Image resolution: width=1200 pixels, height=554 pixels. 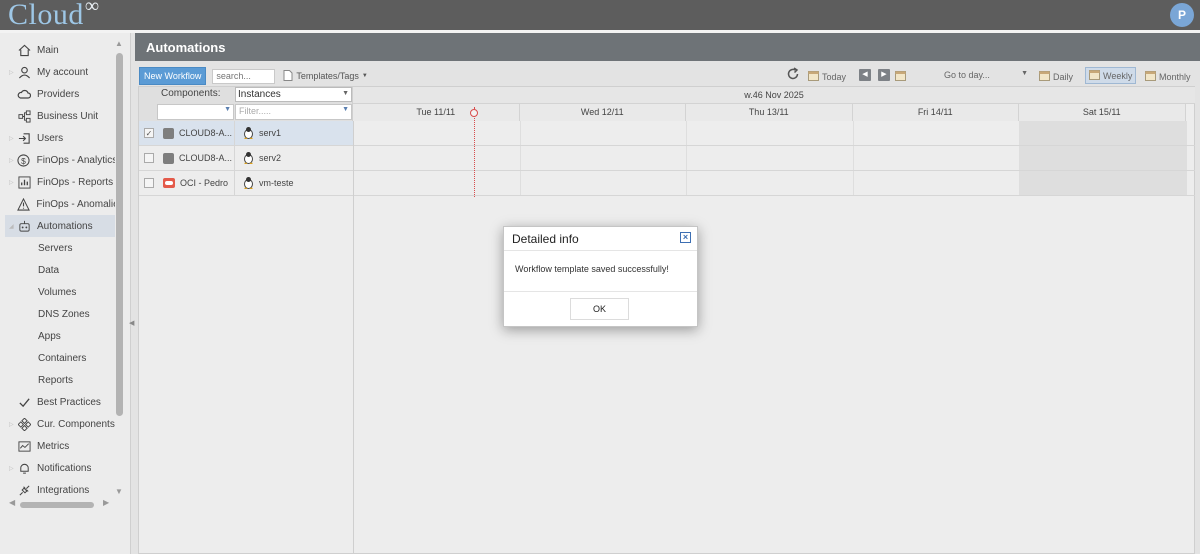 What do you see at coordinates (293, 94) in the screenshot?
I see `instances-select: Instances ▼` at bounding box center [293, 94].